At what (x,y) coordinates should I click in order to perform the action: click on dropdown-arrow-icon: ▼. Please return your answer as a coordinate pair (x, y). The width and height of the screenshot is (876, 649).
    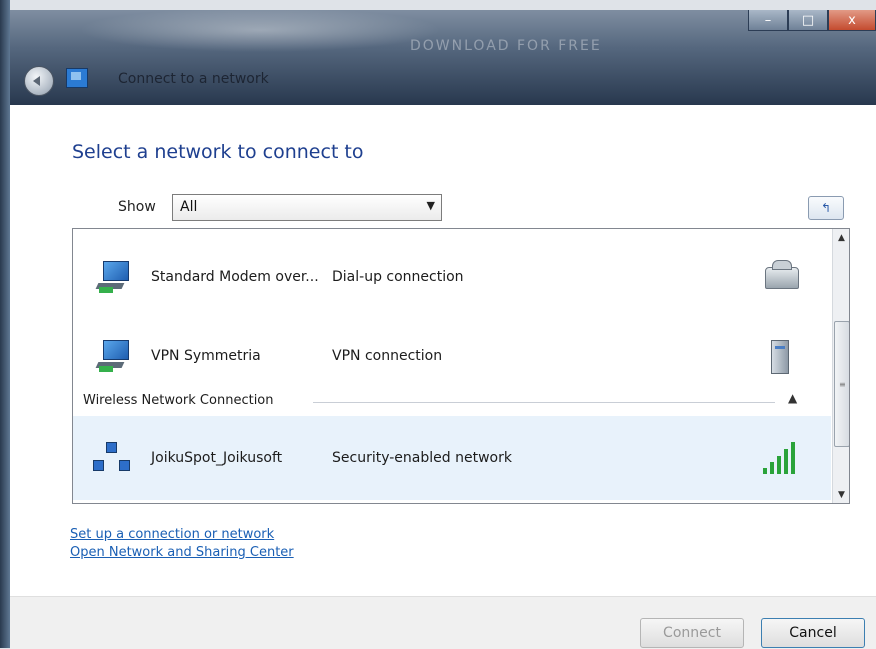
    Looking at the image, I should click on (430, 205).